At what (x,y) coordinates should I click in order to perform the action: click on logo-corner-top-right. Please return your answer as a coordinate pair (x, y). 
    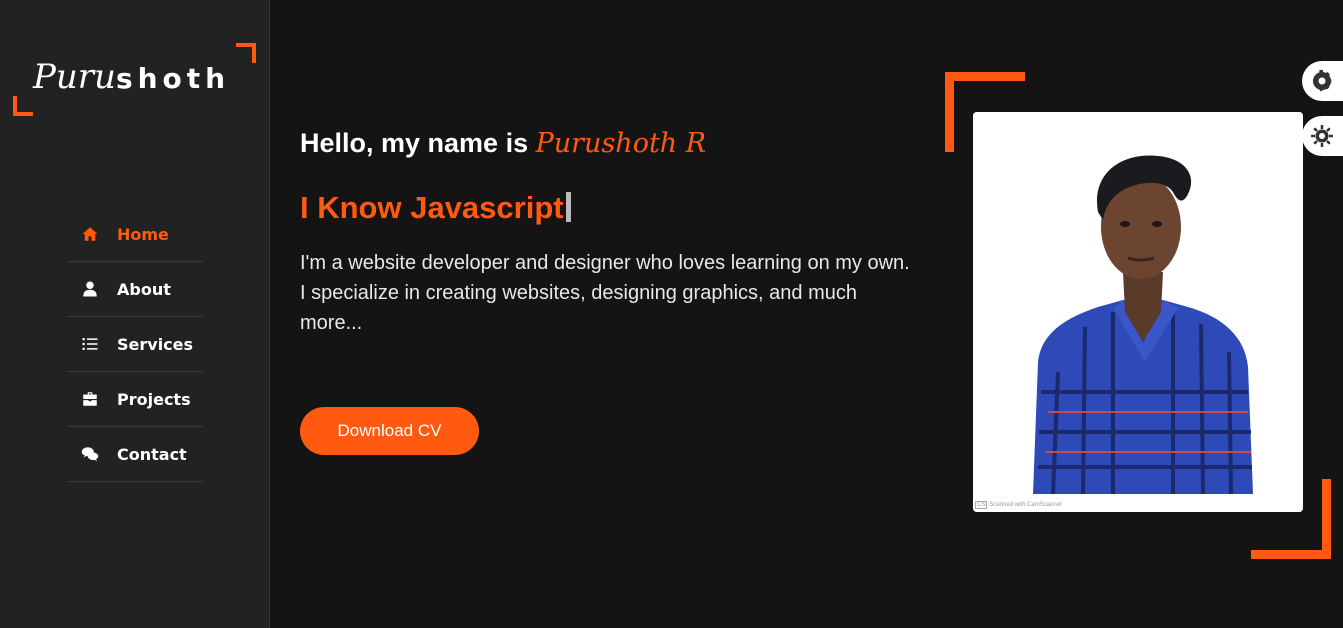
    Looking at the image, I should click on (246, 53).